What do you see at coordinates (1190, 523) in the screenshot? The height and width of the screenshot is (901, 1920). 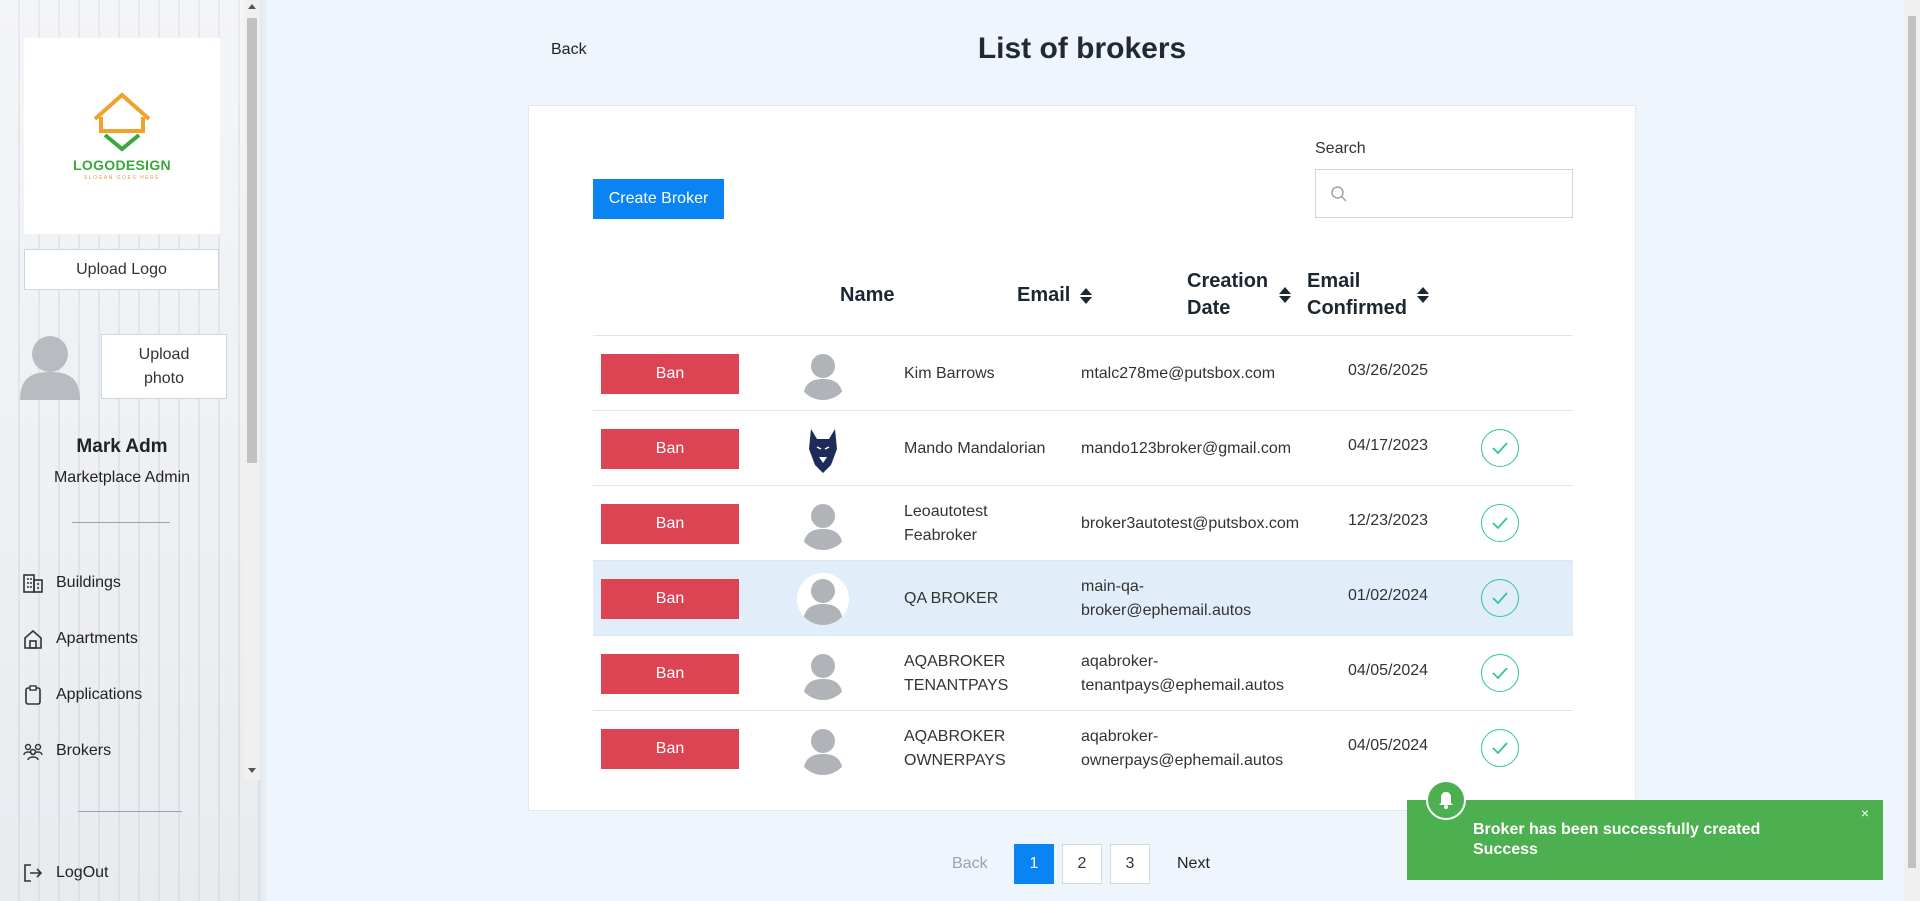 I see `broker-email: broker3autotest@putsbox.com` at bounding box center [1190, 523].